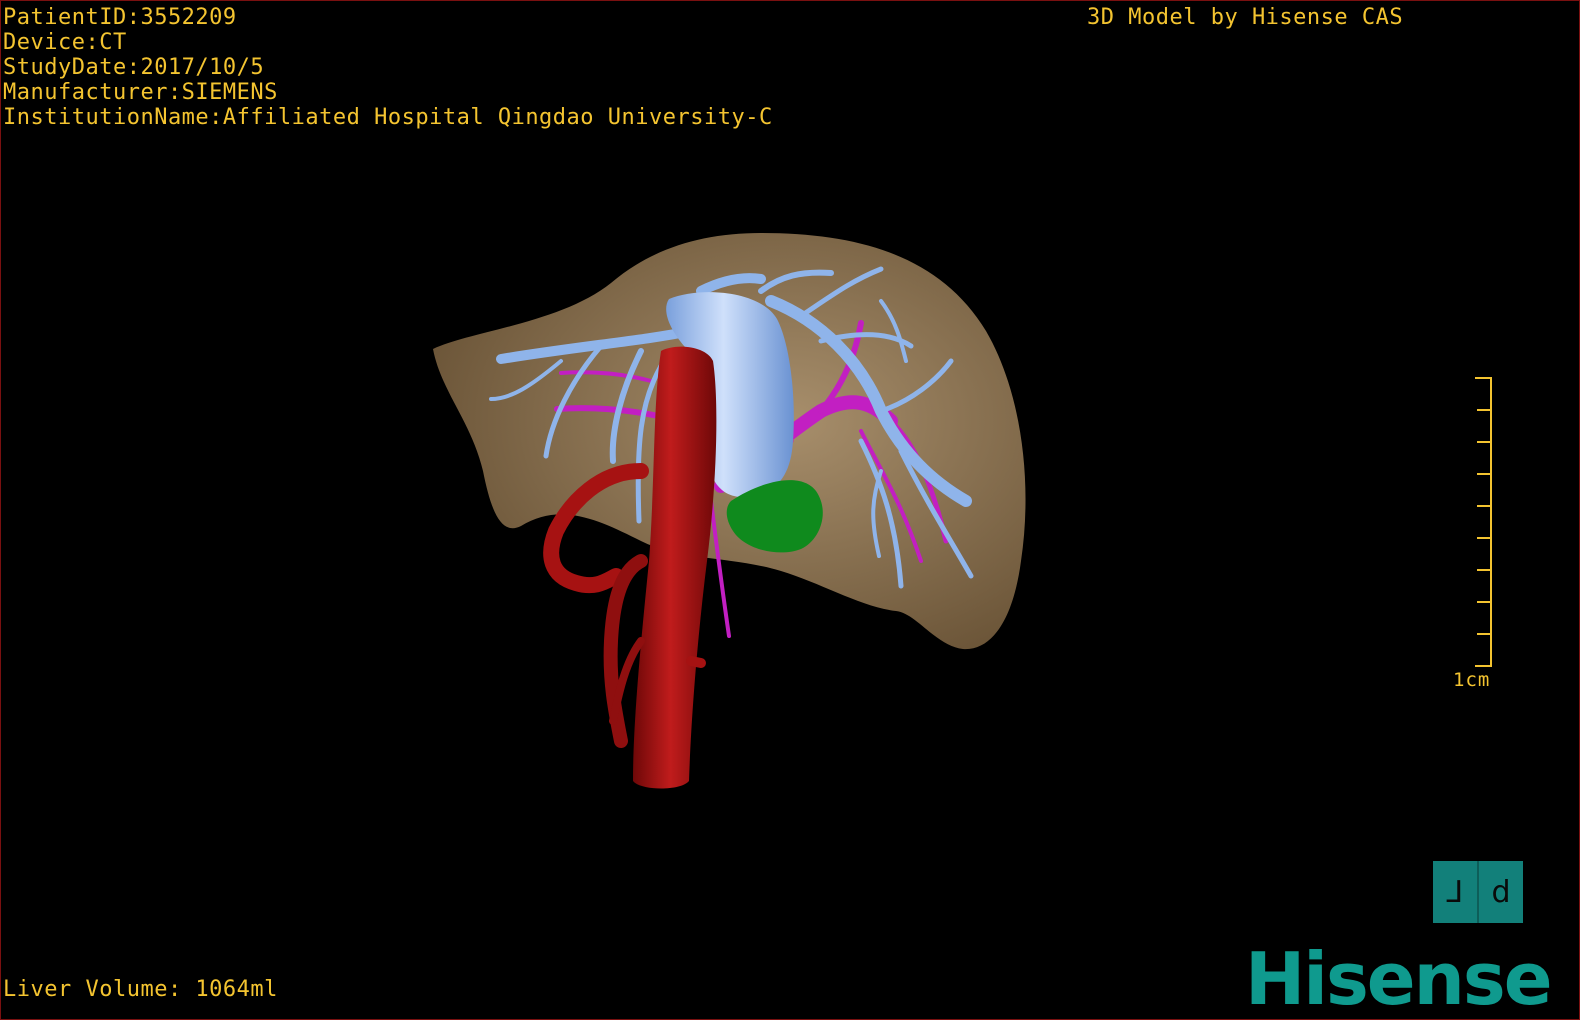  What do you see at coordinates (1472, 680) in the screenshot?
I see `scale-bar-label: 1cm` at bounding box center [1472, 680].